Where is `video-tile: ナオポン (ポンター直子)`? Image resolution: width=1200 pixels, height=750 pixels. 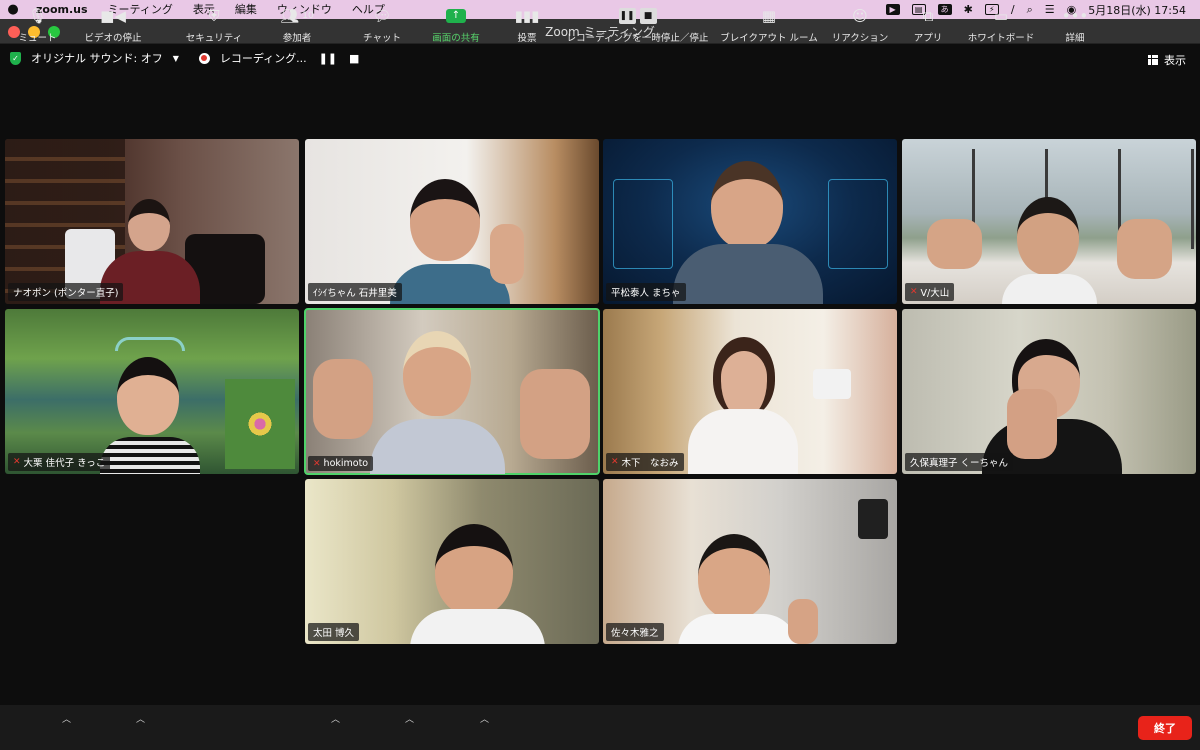
video-tile: ナオポン (ポンター直子) is located at coordinates (152, 221).